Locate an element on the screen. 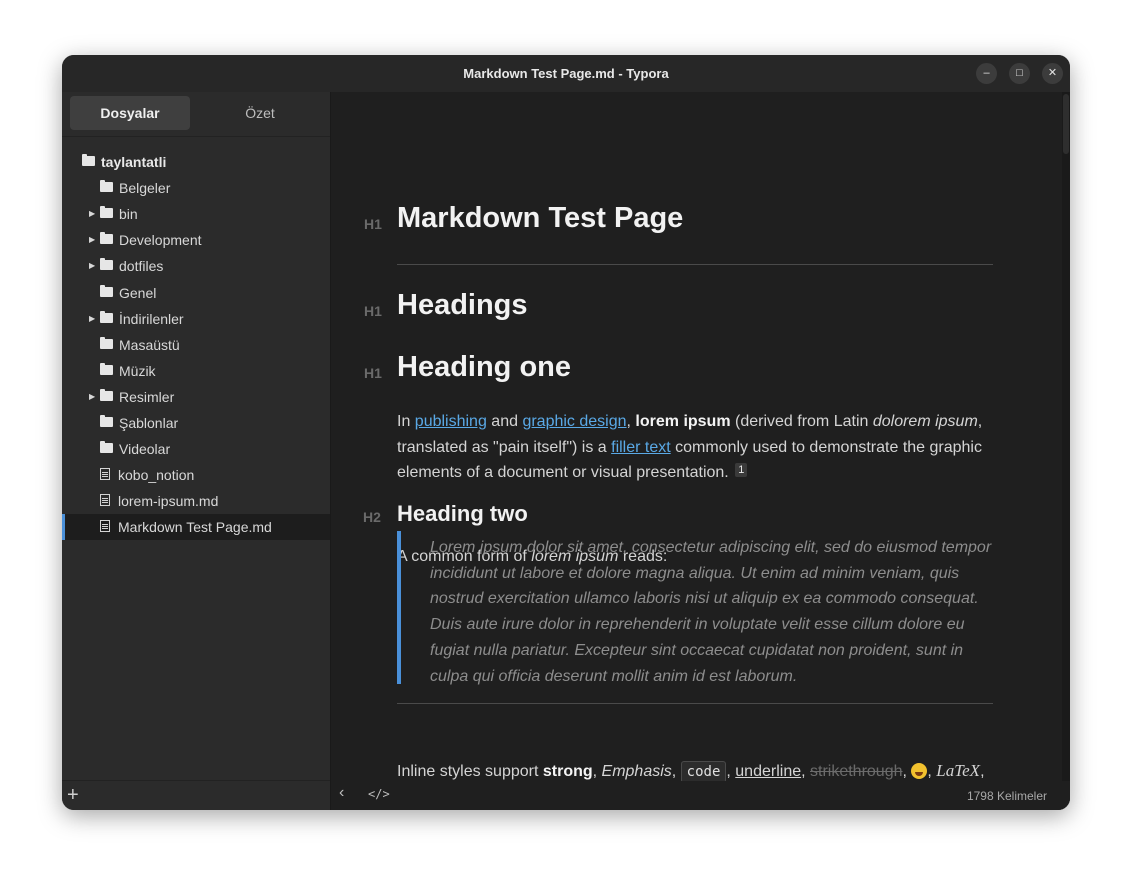 The width and height of the screenshot is (1132, 878). heading-headings: Headings is located at coordinates (462, 305).